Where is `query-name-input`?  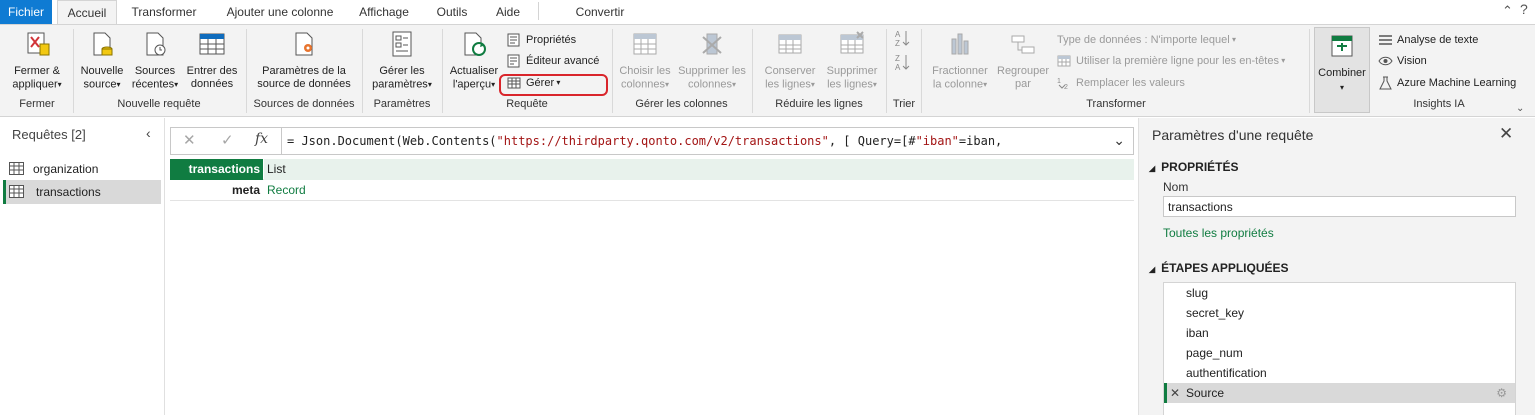 query-name-input is located at coordinates (1339, 206).